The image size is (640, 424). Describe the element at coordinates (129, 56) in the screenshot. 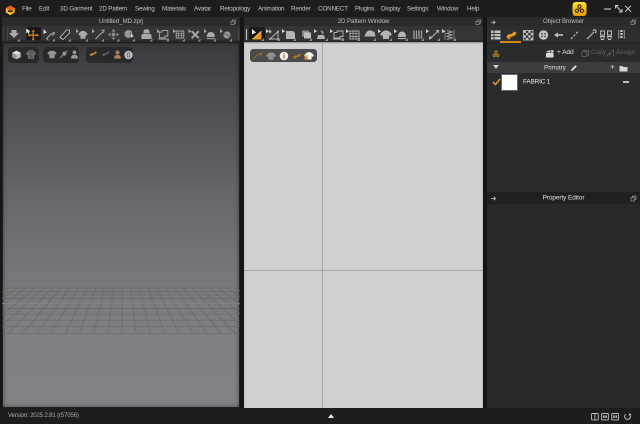

I see `svg-text: 0` at that location.